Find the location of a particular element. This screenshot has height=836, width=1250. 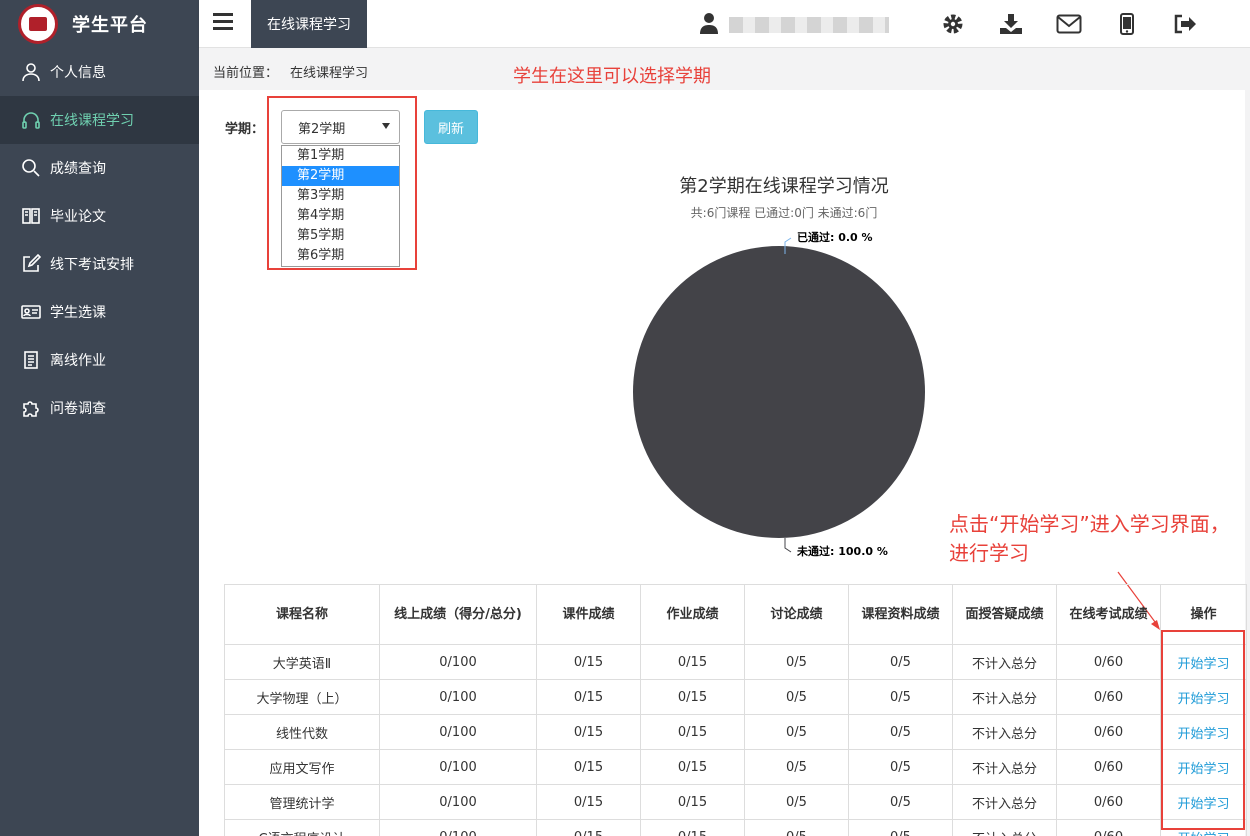

table-cell: C语言程序设计 is located at coordinates (302, 827).